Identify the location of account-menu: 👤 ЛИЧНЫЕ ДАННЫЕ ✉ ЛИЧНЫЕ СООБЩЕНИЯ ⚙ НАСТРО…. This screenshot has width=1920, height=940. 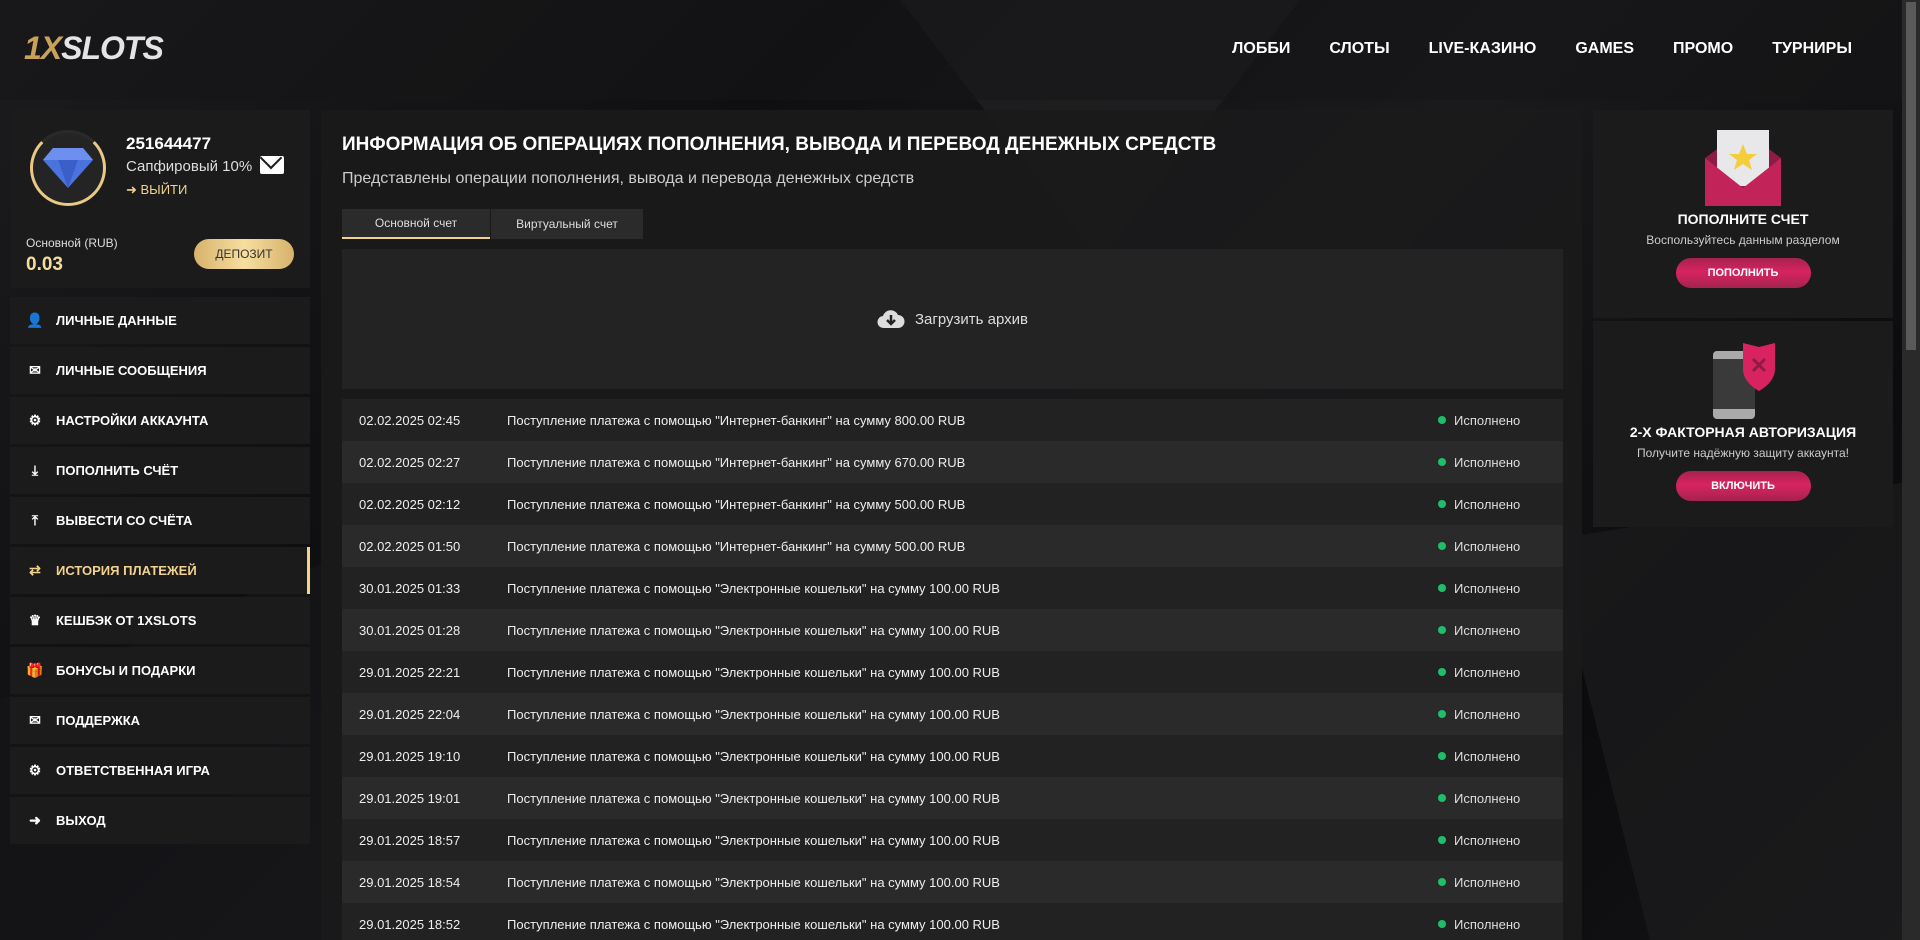
(160, 570).